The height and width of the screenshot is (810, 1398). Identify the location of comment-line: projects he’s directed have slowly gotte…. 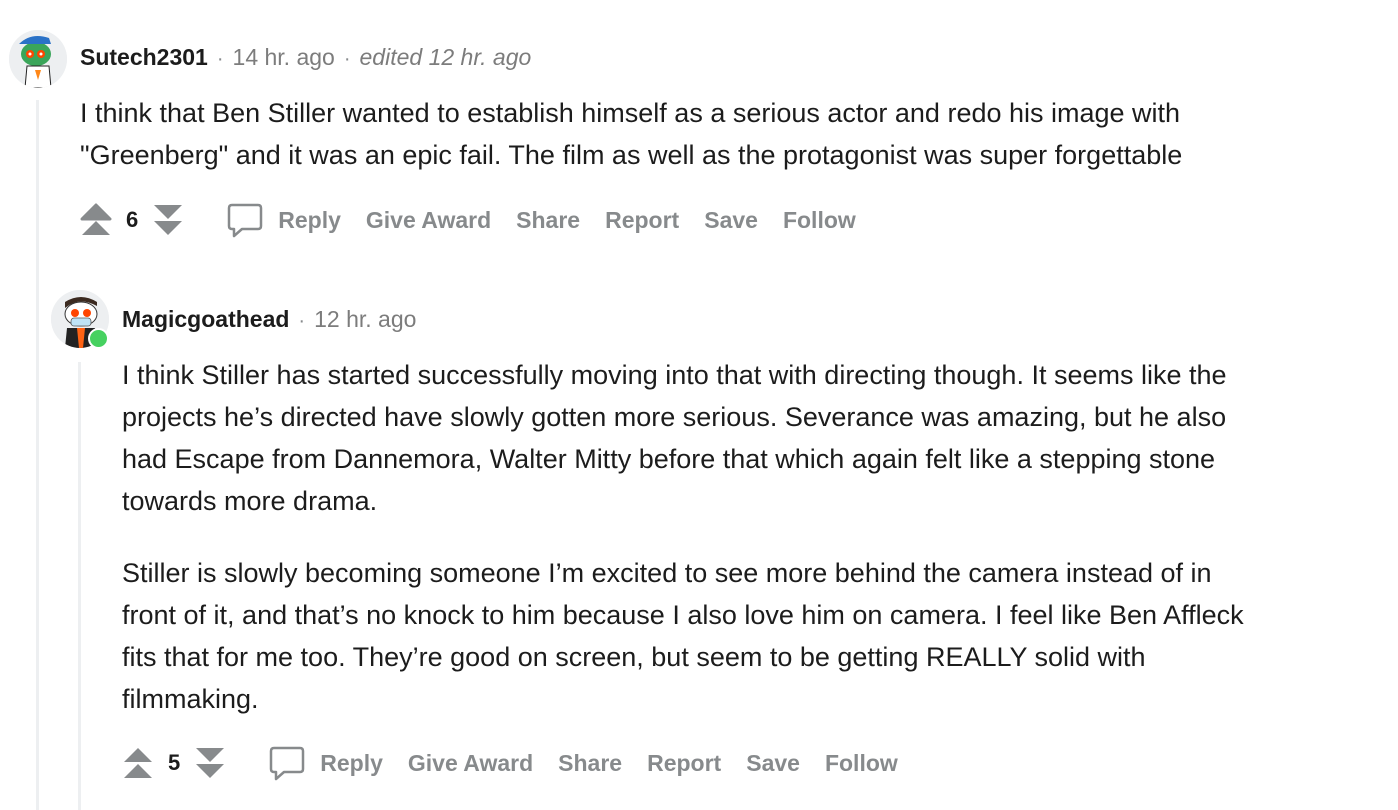
(674, 417).